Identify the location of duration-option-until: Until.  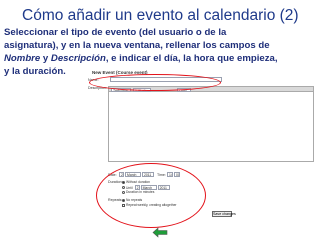
(127, 188).